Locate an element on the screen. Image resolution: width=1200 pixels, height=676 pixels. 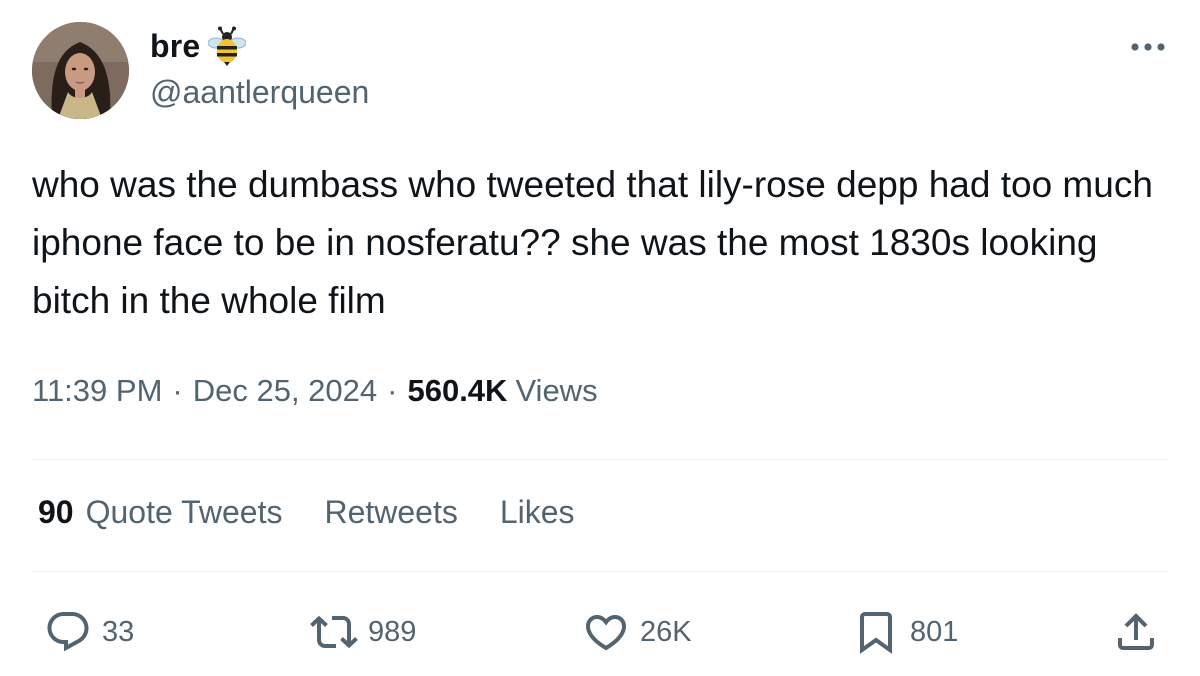
avatar-photo is located at coordinates (80, 70).